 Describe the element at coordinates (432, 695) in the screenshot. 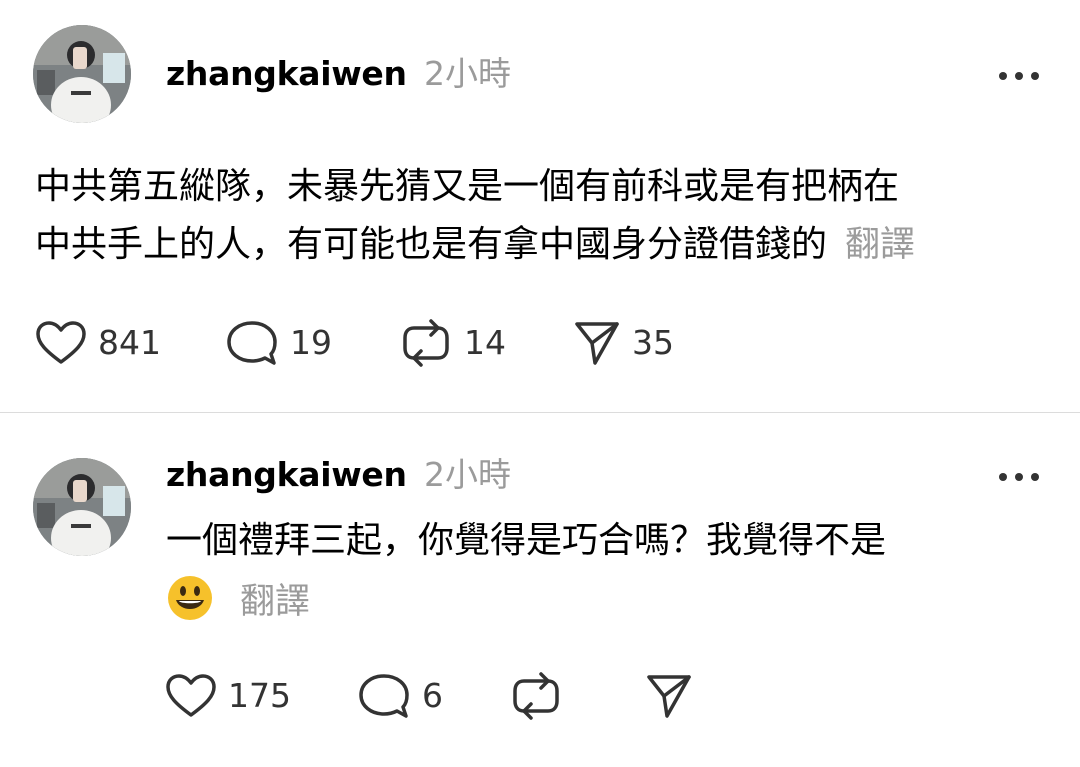

I see `reply-count: 6` at that location.